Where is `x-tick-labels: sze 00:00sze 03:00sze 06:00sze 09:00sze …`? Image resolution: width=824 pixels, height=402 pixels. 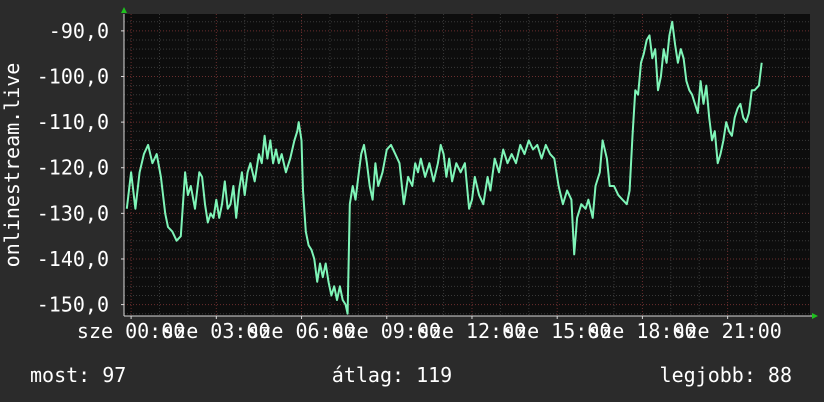 x-tick-labels: sze 00:00sze 03:00sze 06:00sze 09:00sze … is located at coordinates (429, 331).